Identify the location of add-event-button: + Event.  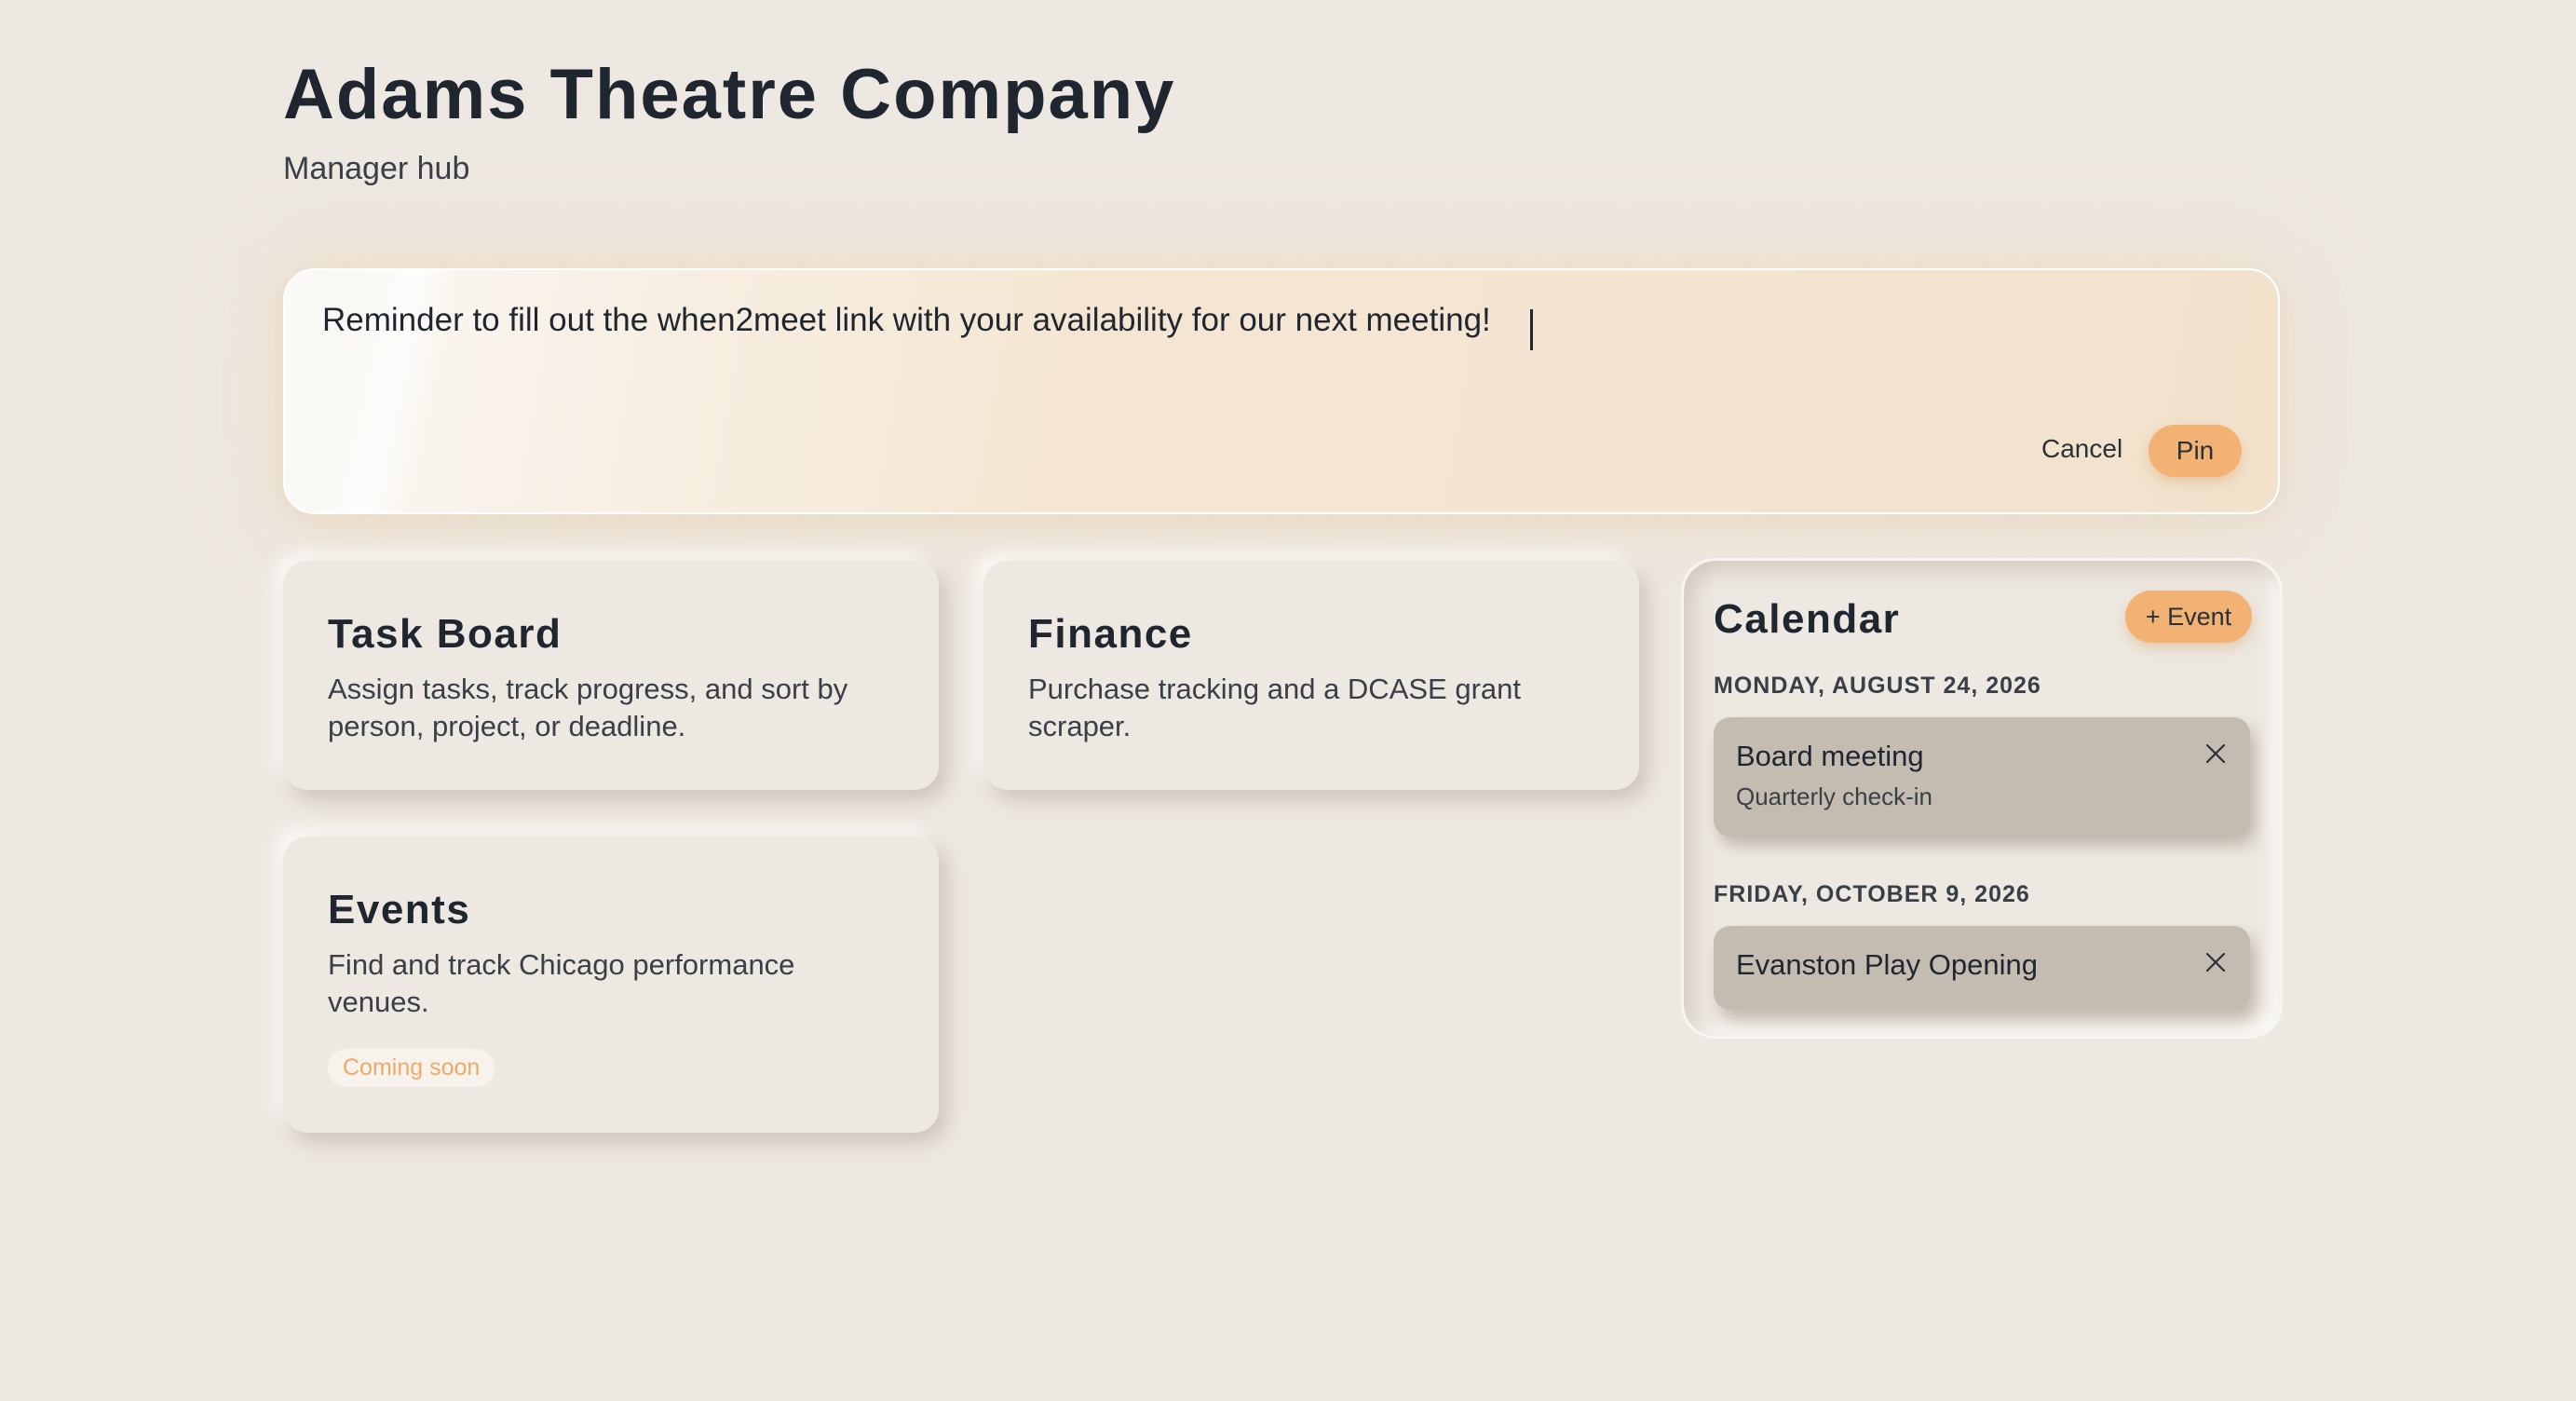
(2188, 617).